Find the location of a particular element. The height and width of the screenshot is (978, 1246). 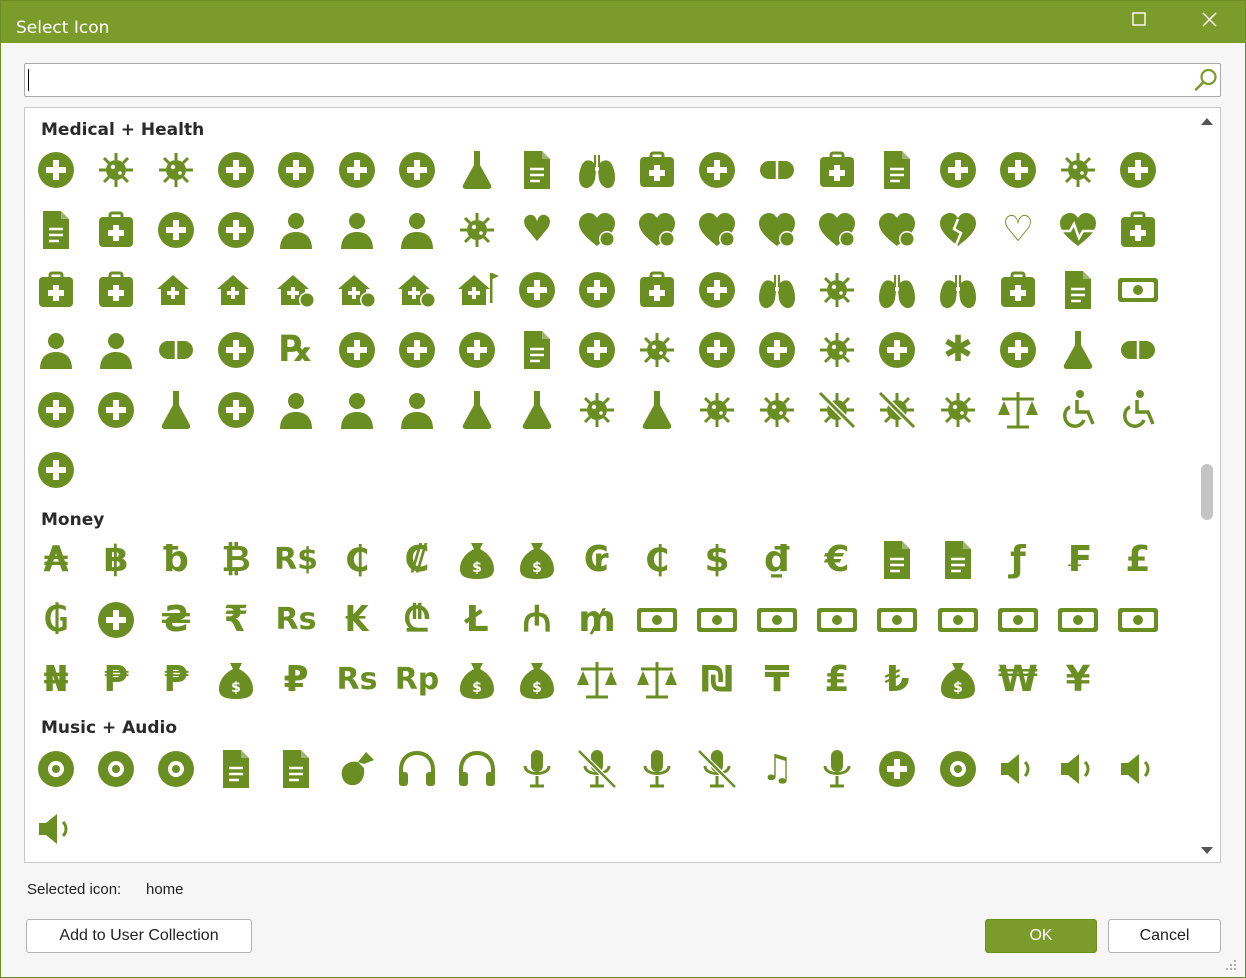

file-invoice-dollar-icon is located at coordinates (958, 560).